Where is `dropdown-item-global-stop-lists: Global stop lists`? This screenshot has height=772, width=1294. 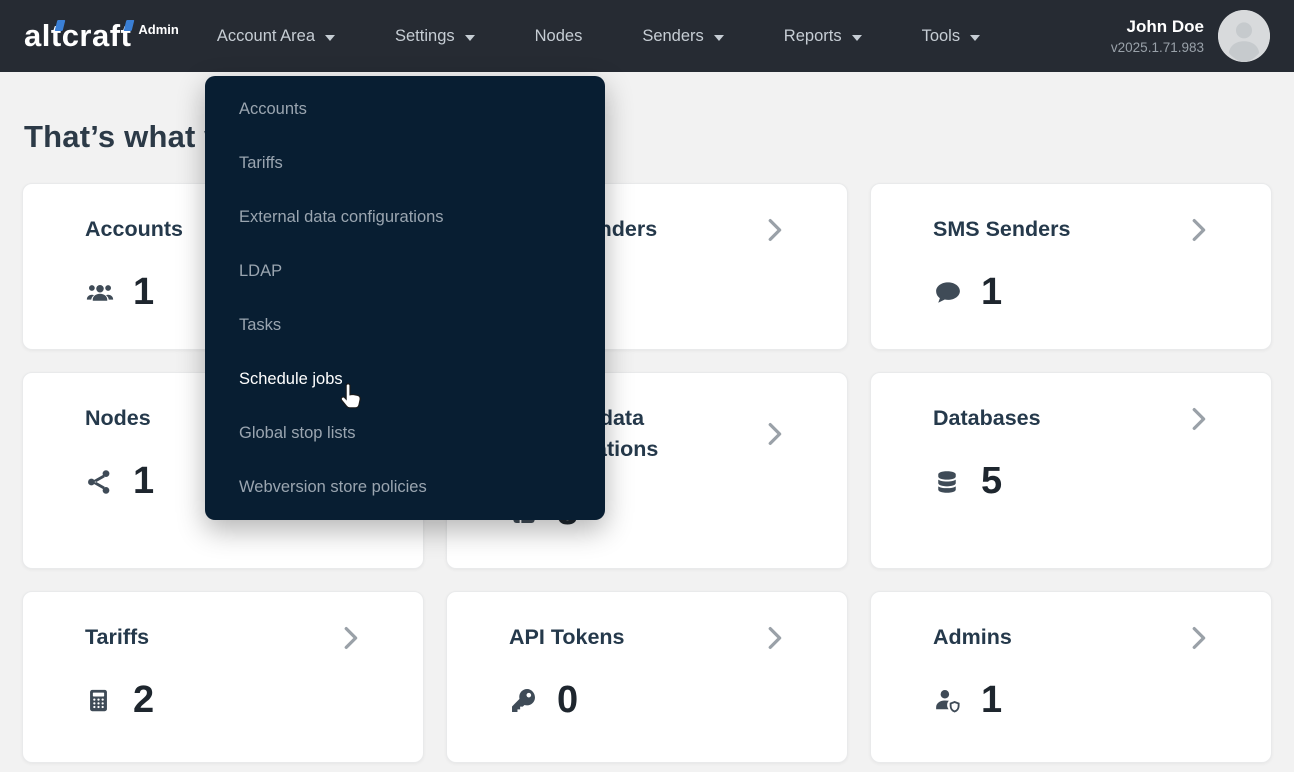 dropdown-item-global-stop-lists: Global stop lists is located at coordinates (405, 433).